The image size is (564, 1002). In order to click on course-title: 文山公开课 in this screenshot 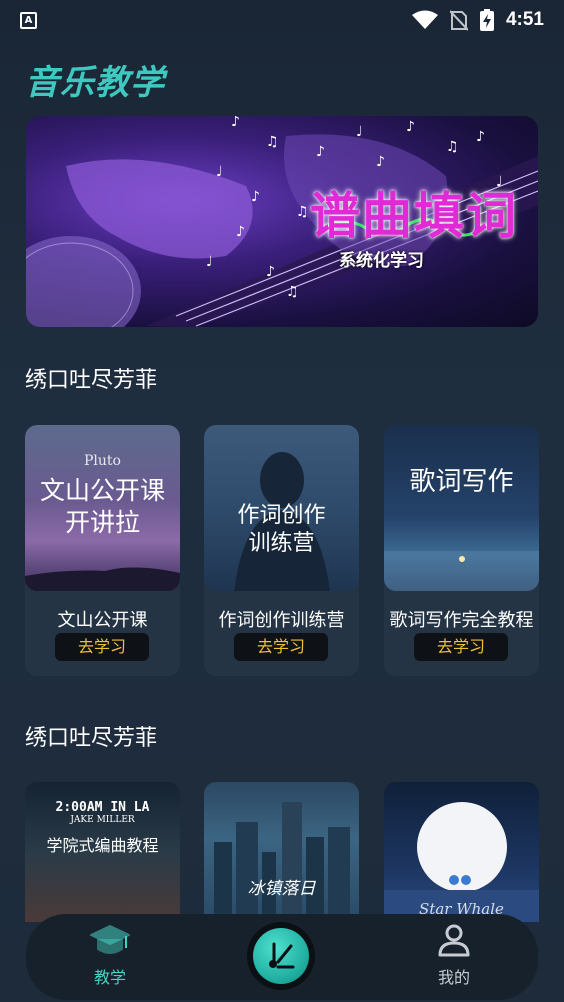, I will do `click(102, 620)`.